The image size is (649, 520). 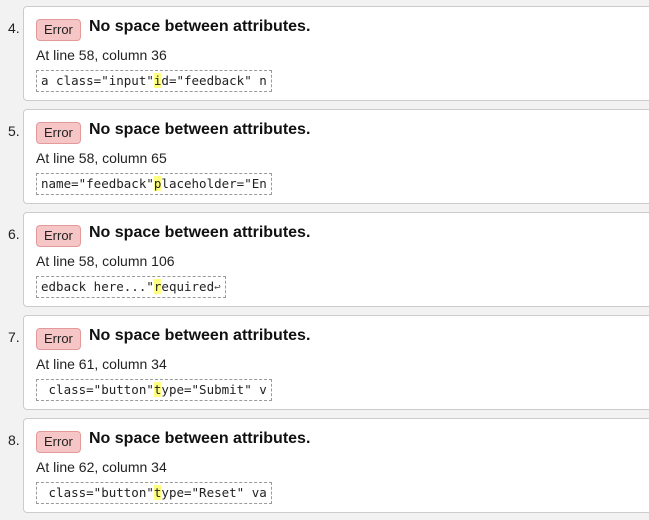 What do you see at coordinates (14, 337) in the screenshot?
I see `error-number: 7.` at bounding box center [14, 337].